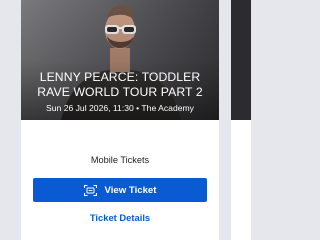  What do you see at coordinates (90, 190) in the screenshot?
I see `ticket-scan-icon` at bounding box center [90, 190].